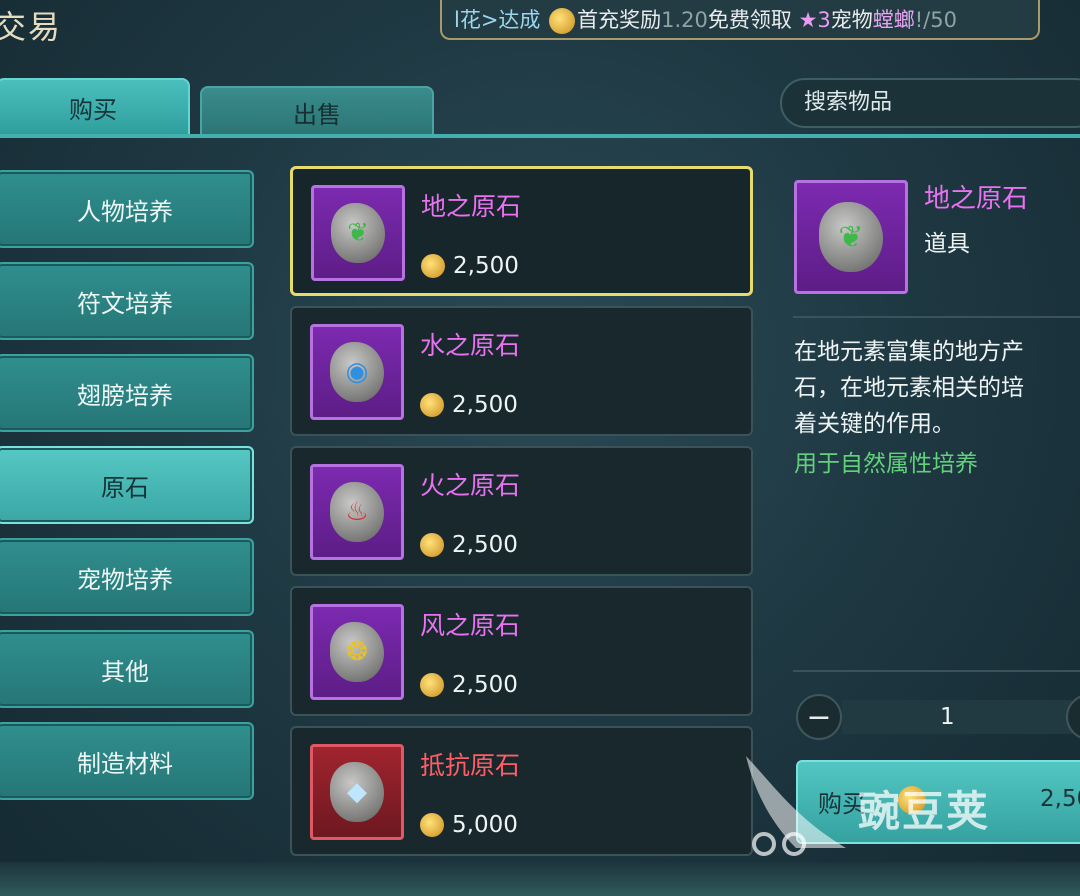  What do you see at coordinates (358, 233) in the screenshot?
I see `earth-stone-icon: ❦` at bounding box center [358, 233].